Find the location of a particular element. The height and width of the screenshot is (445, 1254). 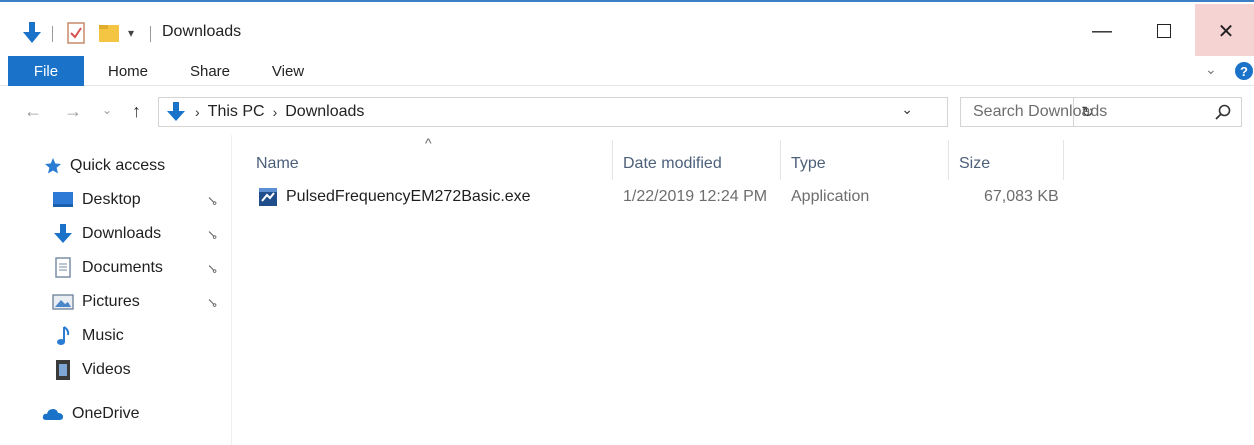

search-input is located at coordinates (1083, 112).